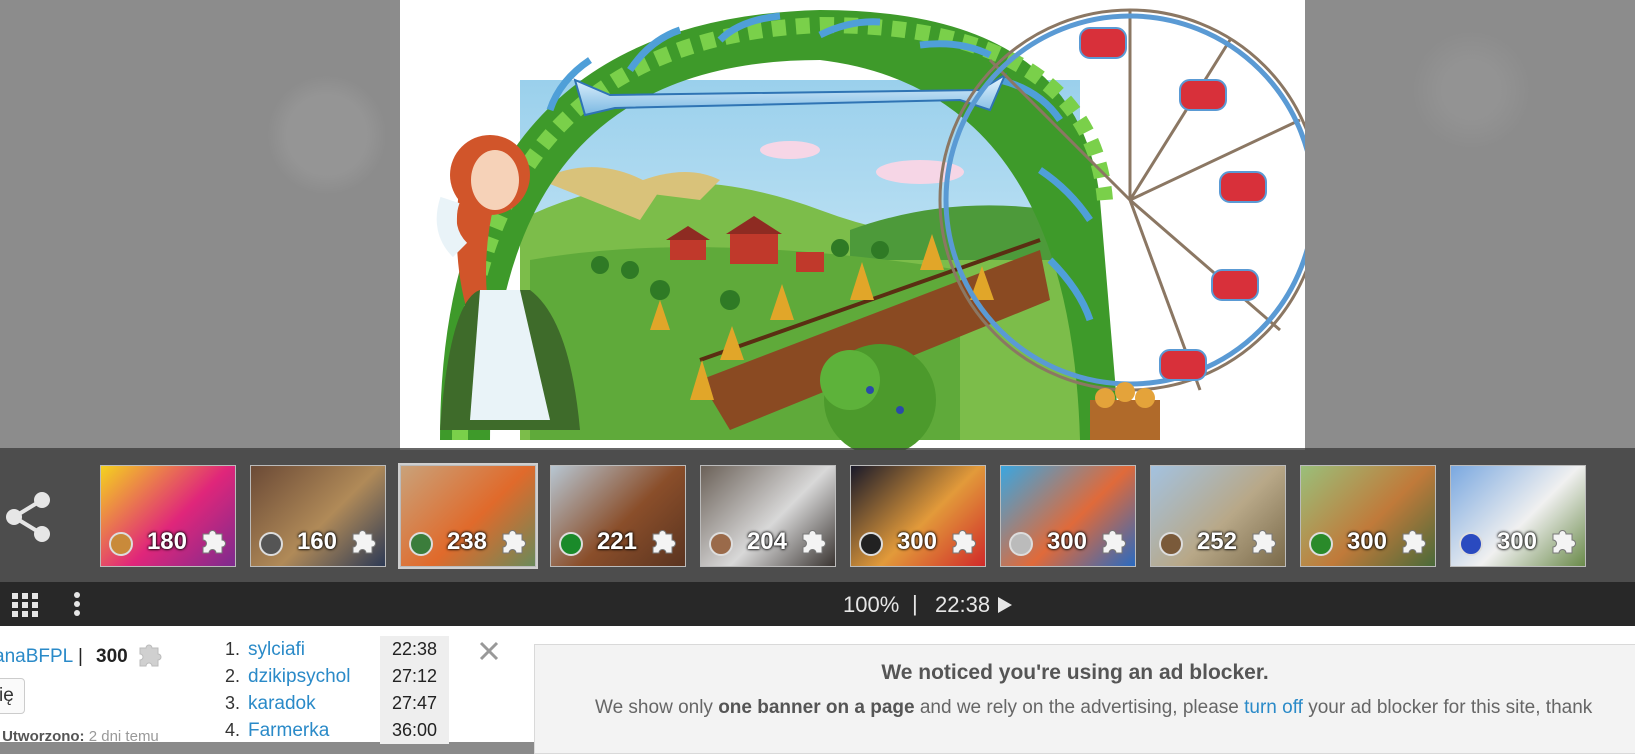 This screenshot has height=754, width=1635. Describe the element at coordinates (29, 517) in the screenshot. I see `share-icon` at that location.